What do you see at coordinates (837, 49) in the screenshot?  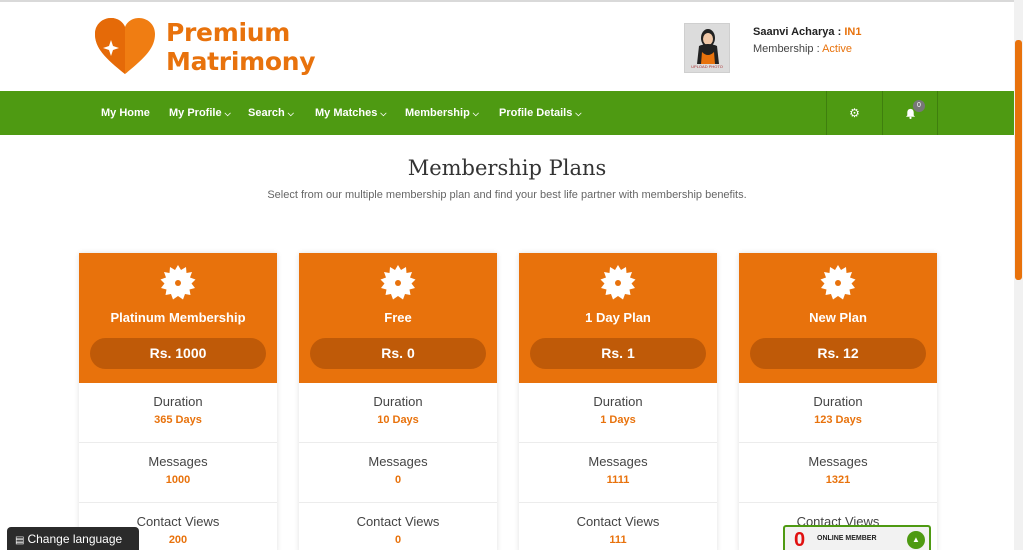 I see `membership-status: Active` at bounding box center [837, 49].